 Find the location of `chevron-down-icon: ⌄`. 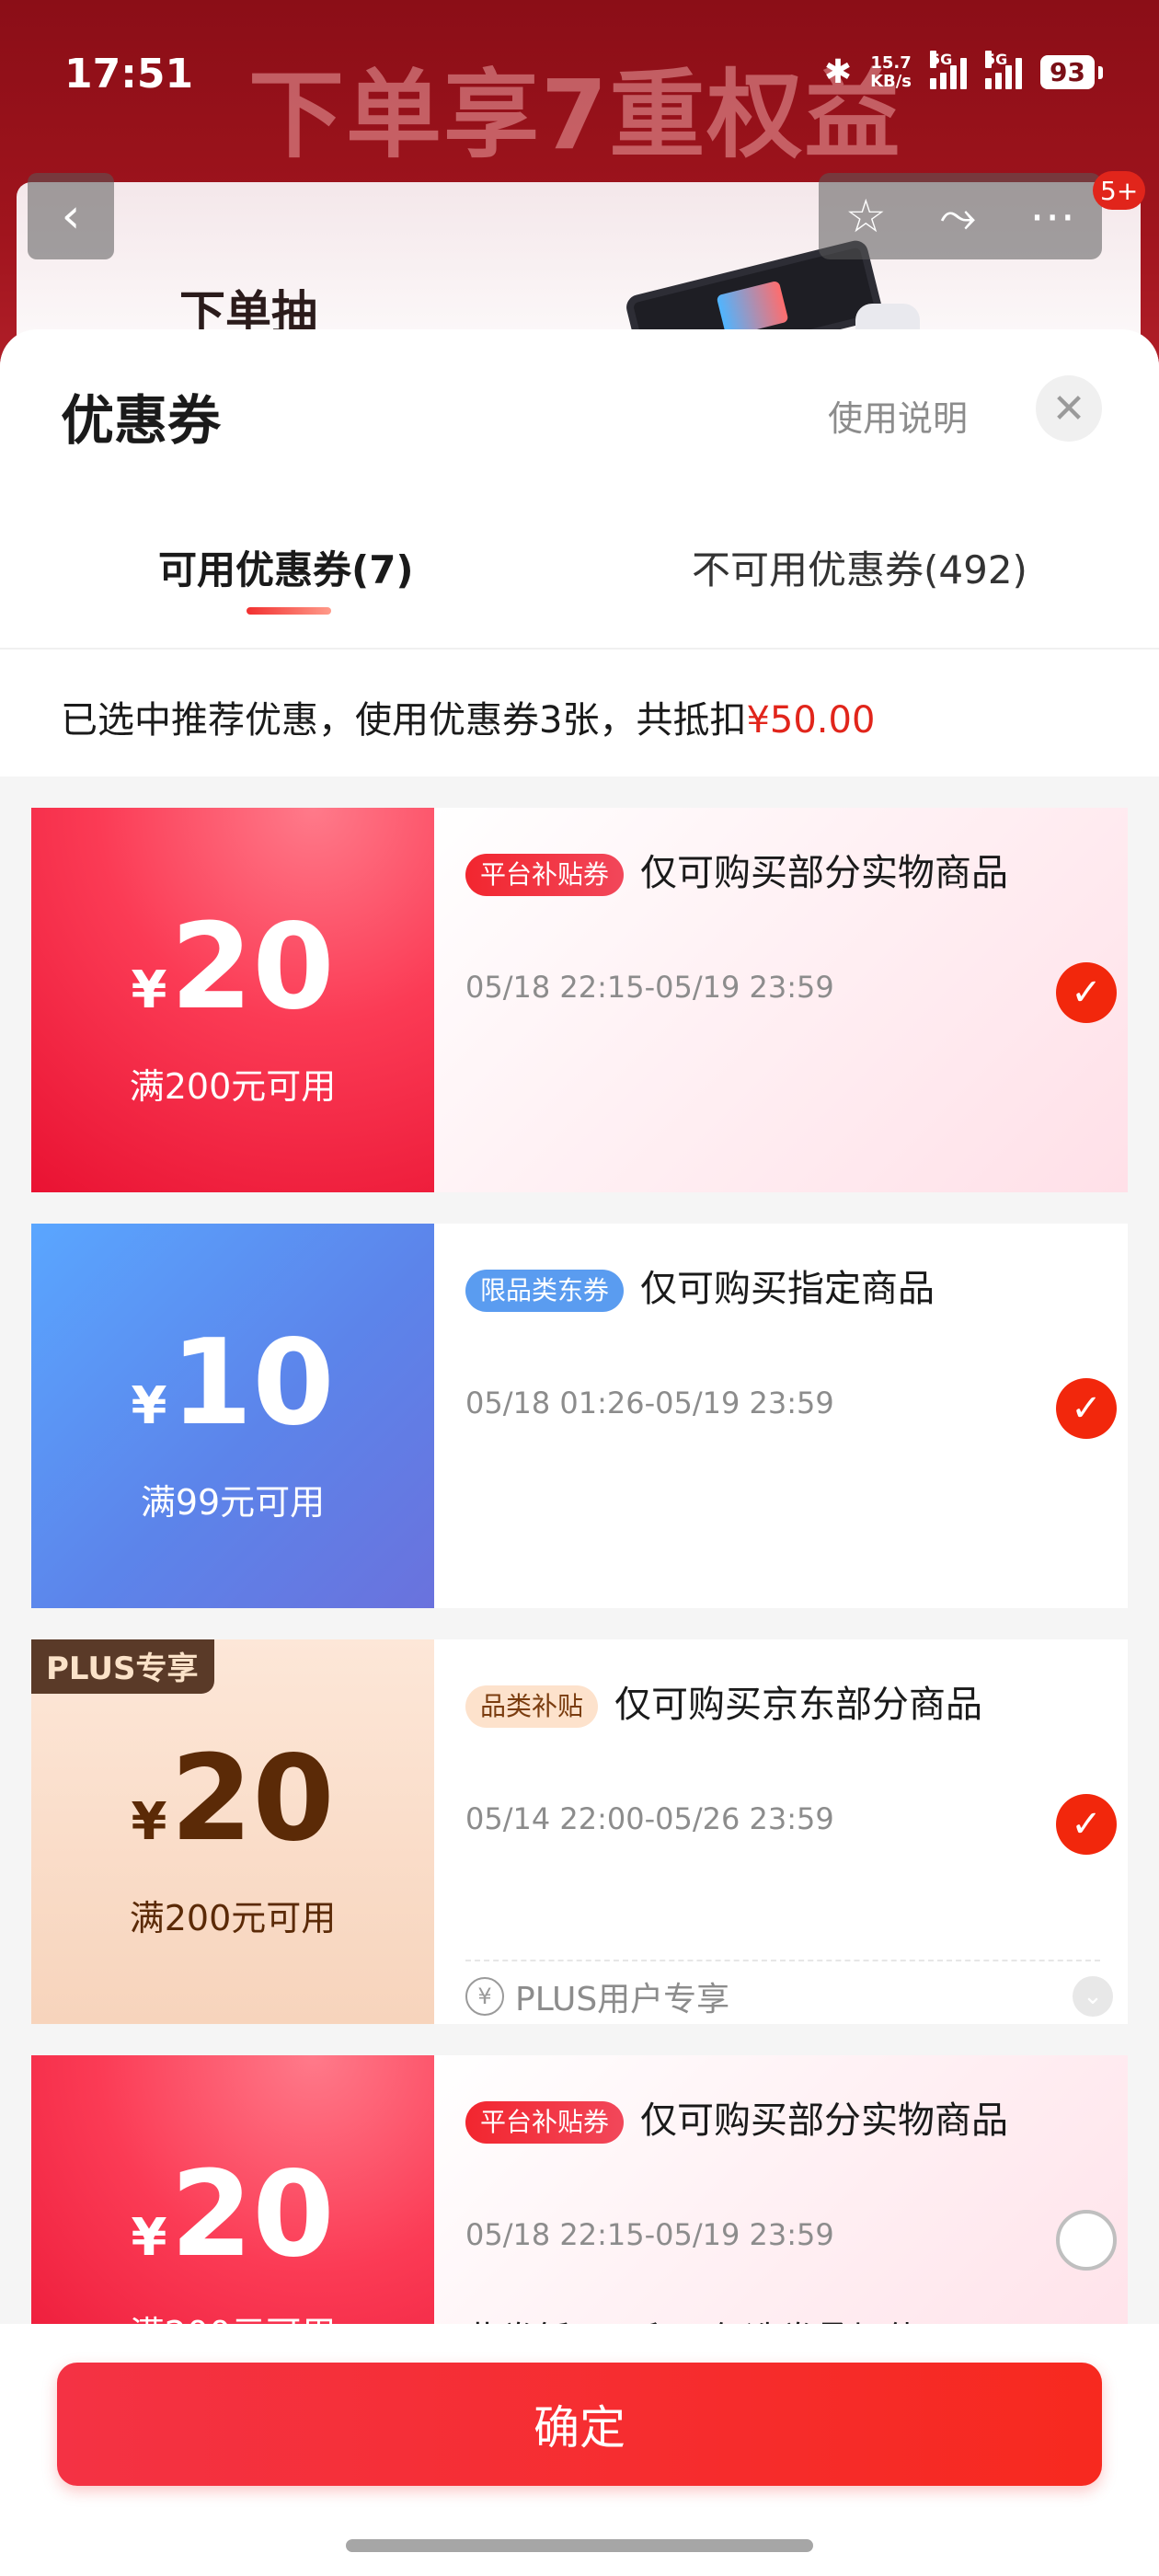

chevron-down-icon: ⌄ is located at coordinates (1093, 1997).